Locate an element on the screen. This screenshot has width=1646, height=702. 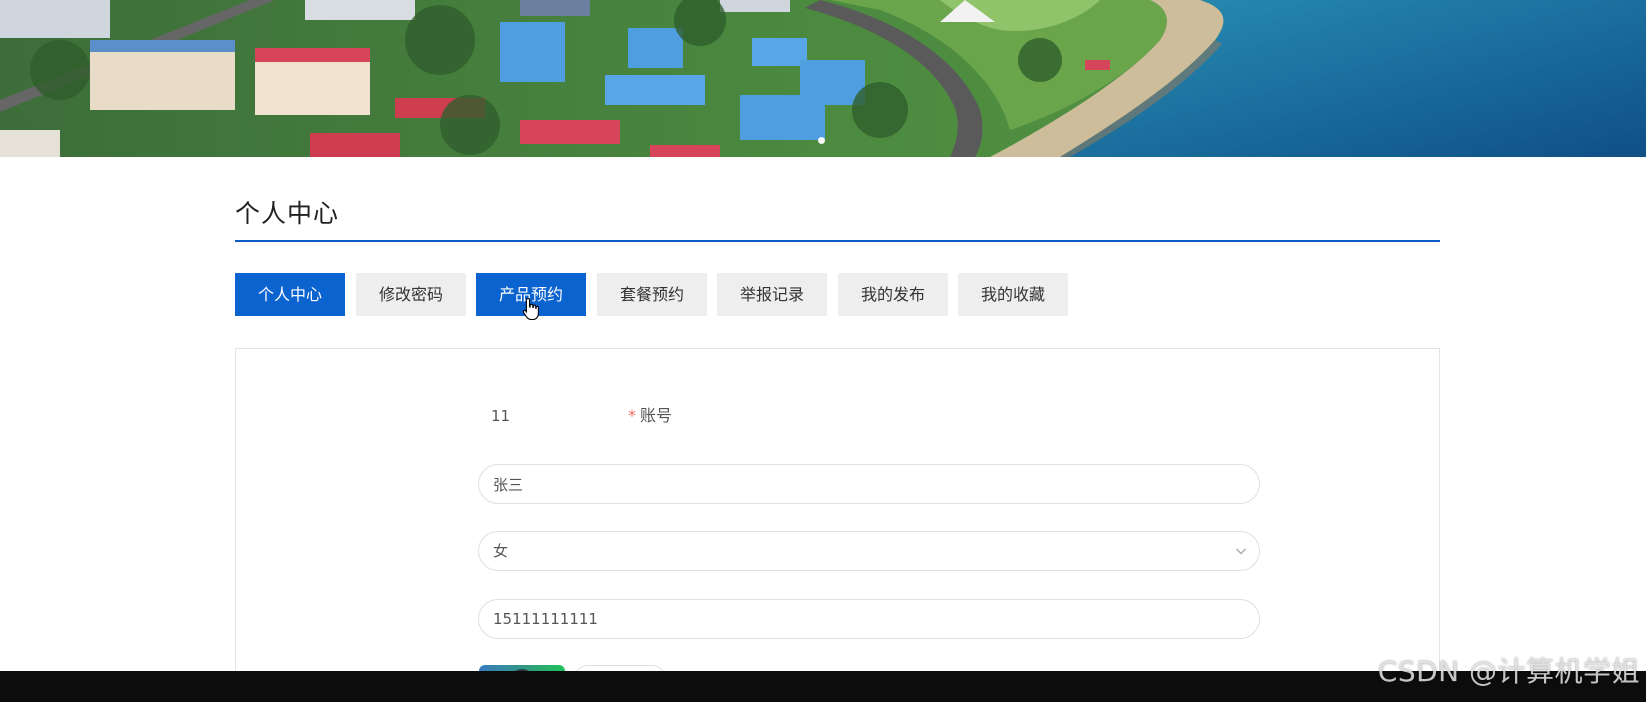
phone-input is located at coordinates (869, 619).